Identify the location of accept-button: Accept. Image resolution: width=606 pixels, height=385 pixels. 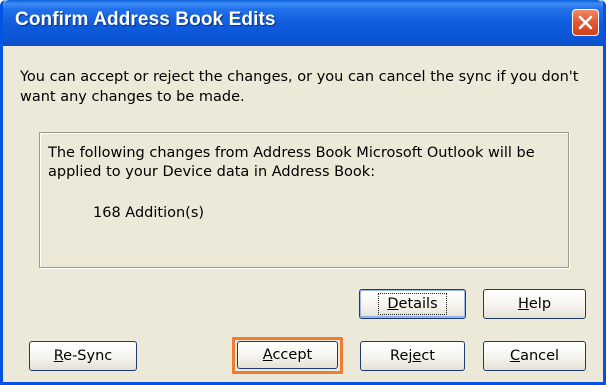
(287, 355).